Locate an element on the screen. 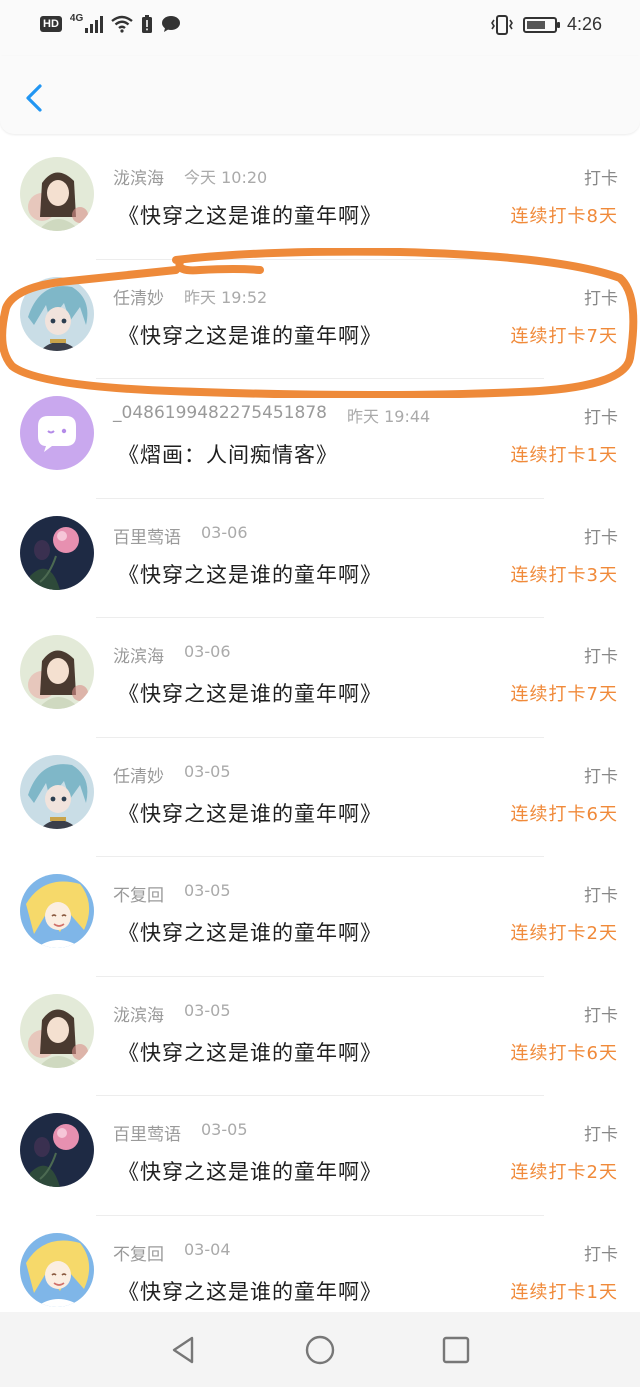 This screenshot has width=640, height=1387. timestamp: 03-04 is located at coordinates (207, 1249).